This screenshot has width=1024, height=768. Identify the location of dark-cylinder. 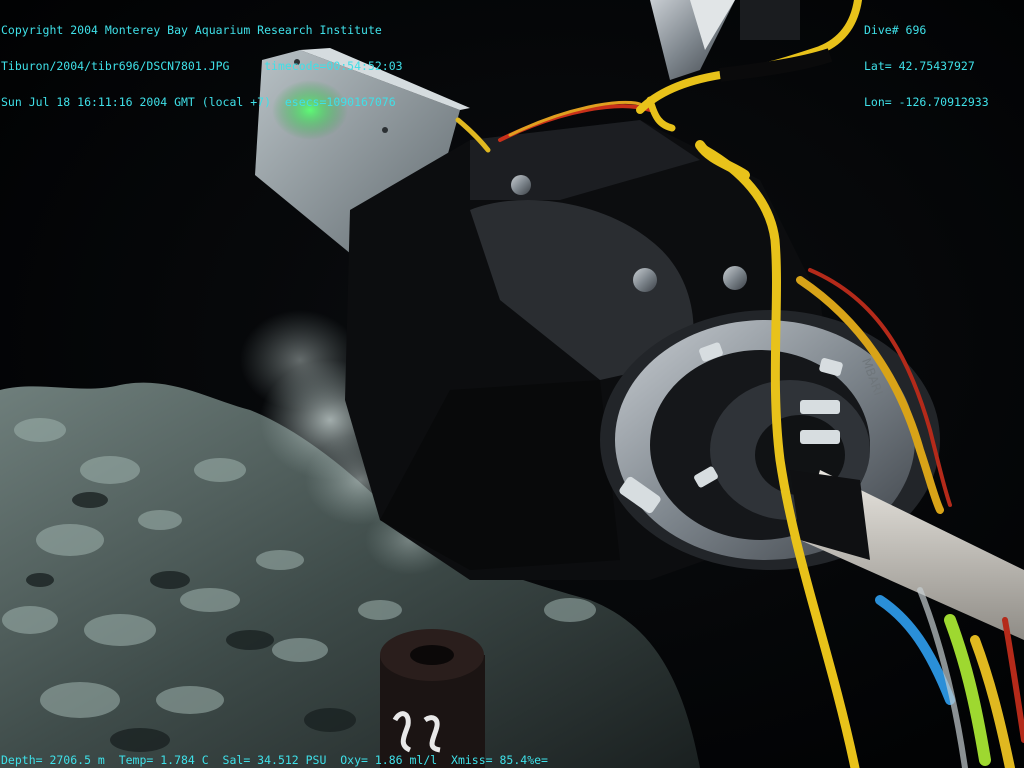
(432, 698).